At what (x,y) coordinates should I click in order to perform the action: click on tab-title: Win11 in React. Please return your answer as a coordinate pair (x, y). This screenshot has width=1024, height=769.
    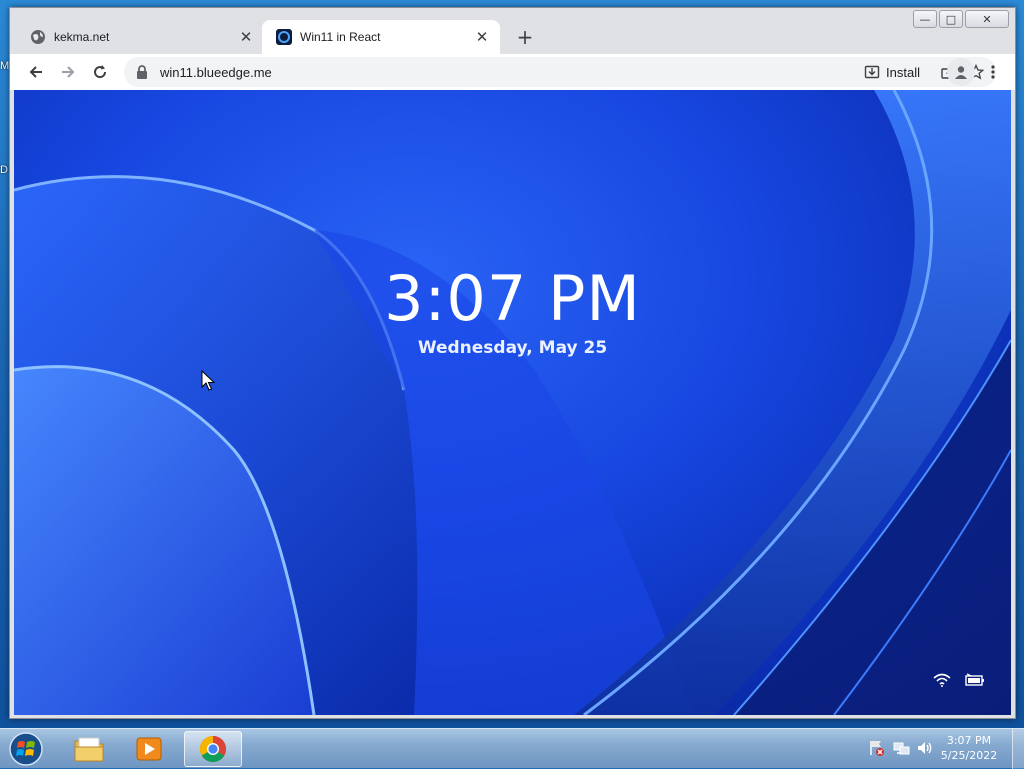
    Looking at the image, I should click on (340, 37).